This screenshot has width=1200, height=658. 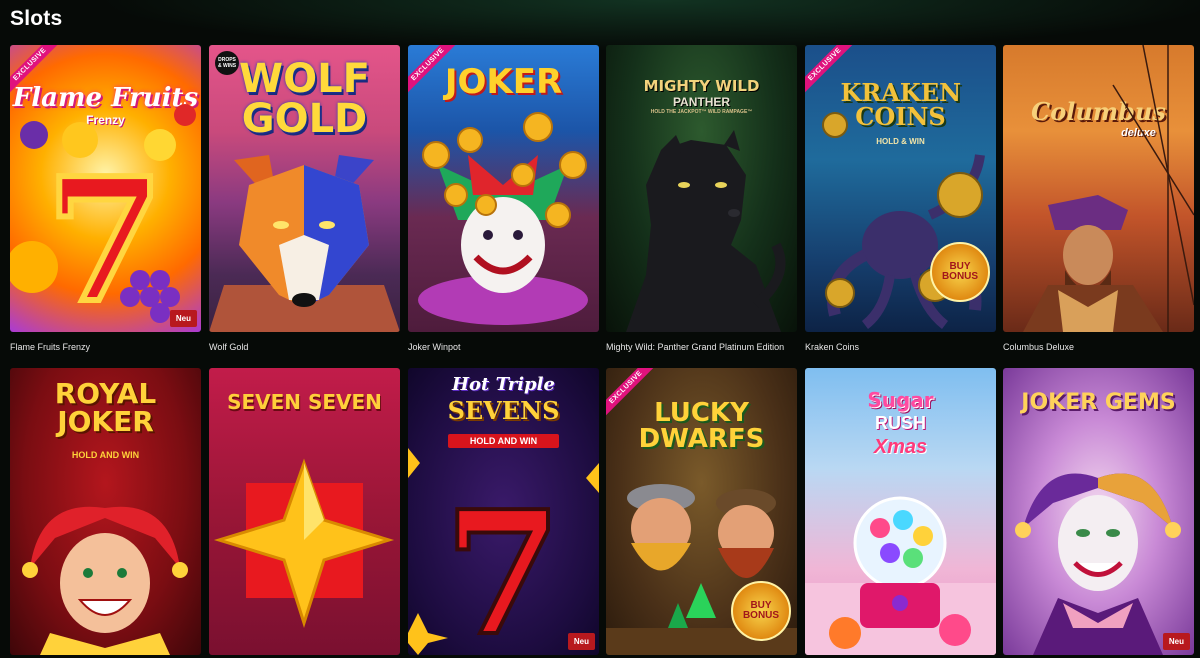 I want to click on game-thumbnail: JOKER GEMS Neu, so click(x=1098, y=511).